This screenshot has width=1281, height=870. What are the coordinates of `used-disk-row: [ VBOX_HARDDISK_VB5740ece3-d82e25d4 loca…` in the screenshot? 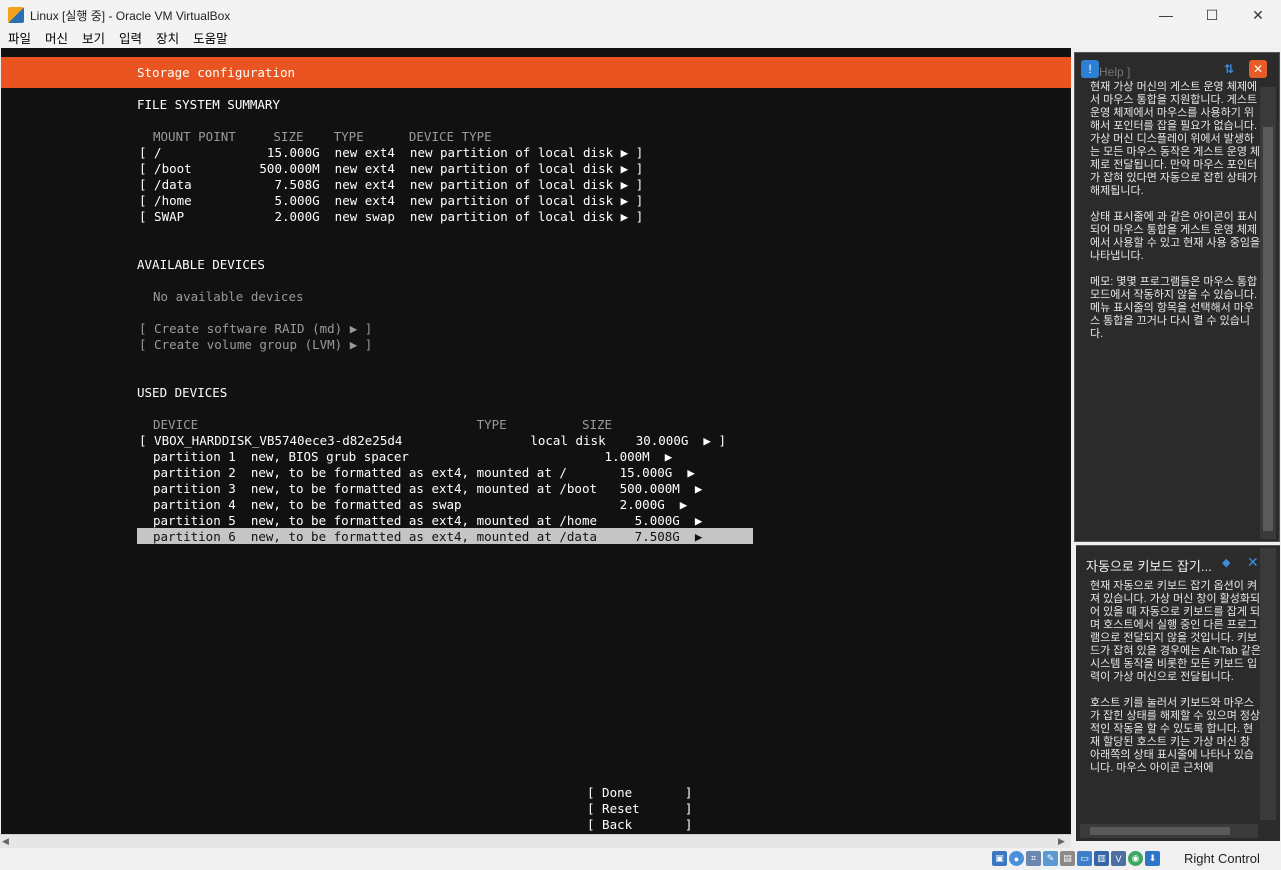 It's located at (432, 441).